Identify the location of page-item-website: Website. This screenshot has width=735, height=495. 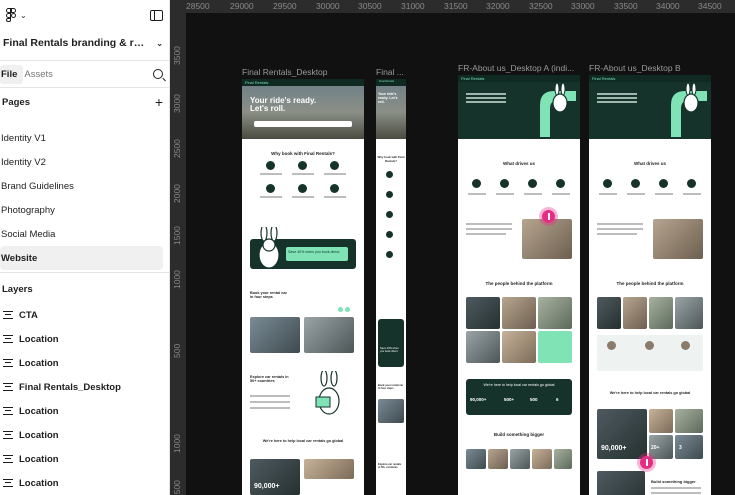
(81, 258).